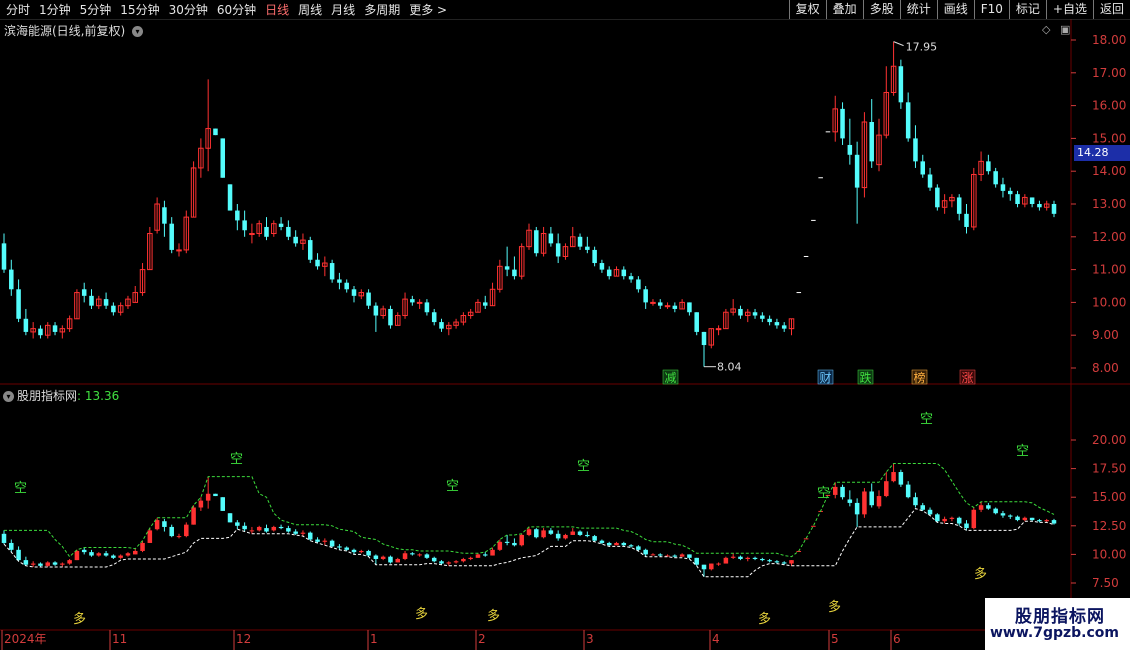 Image resolution: width=1130 pixels, height=650 pixels. What do you see at coordinates (1105, 335) in the screenshot?
I see `price-axis-label: 9.00` at bounding box center [1105, 335].